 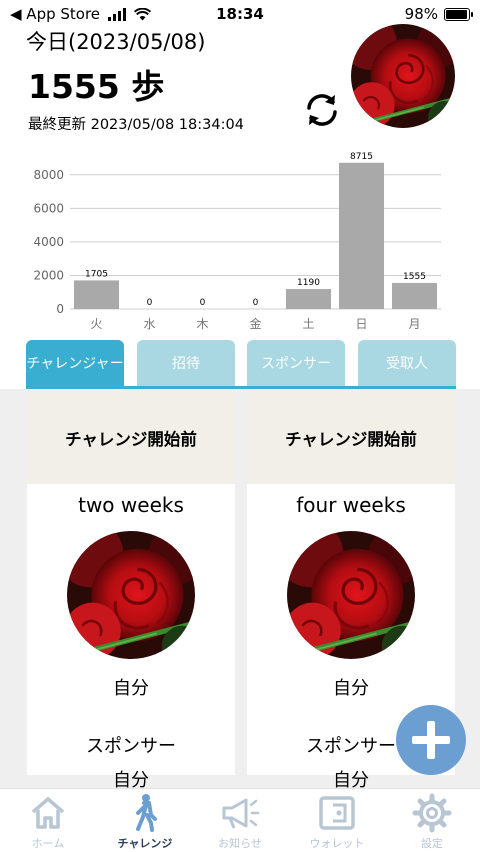 What do you see at coordinates (96, 324) in the screenshot?
I see `x-tick-label: 火` at bounding box center [96, 324].